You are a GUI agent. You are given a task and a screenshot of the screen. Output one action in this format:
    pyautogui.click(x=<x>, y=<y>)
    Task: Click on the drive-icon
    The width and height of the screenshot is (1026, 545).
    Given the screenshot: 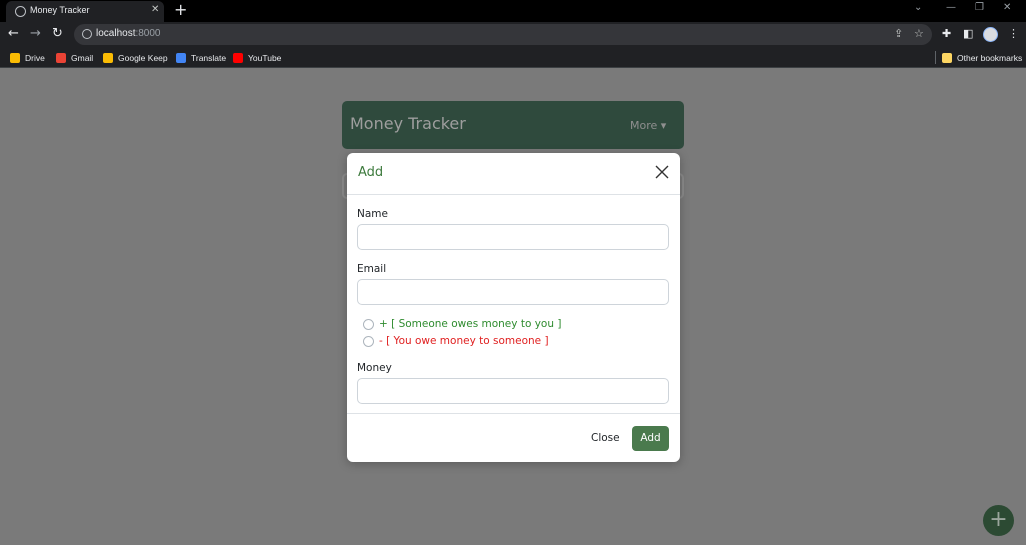 What is the action you would take?
    pyautogui.click(x=15, y=57)
    